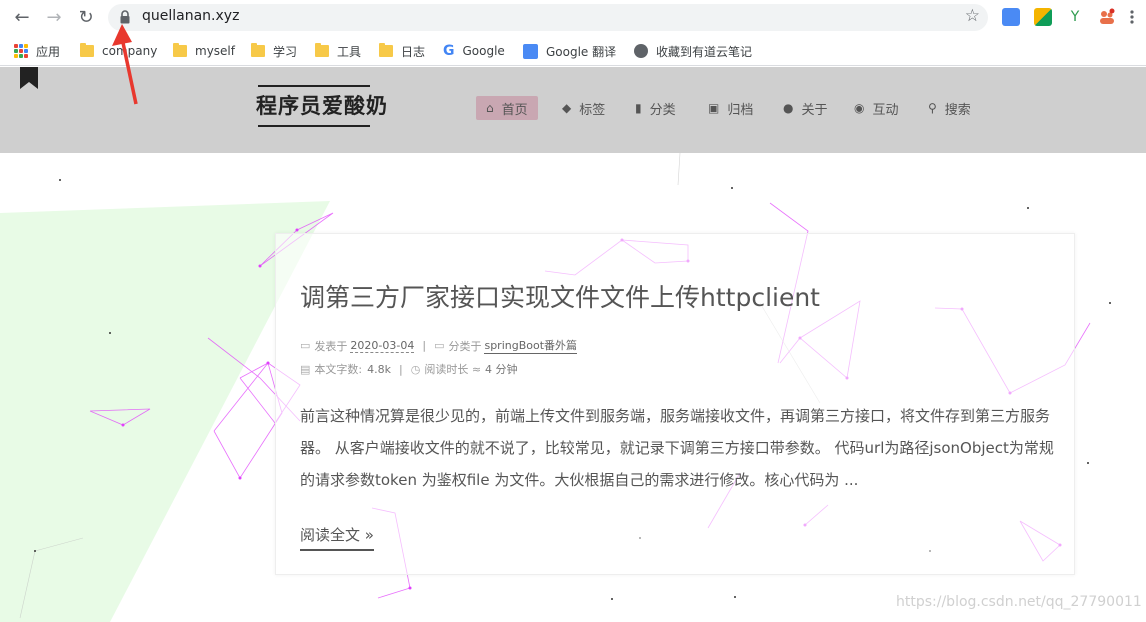 This screenshot has height=622, width=1146. I want to click on brand-bottom-line, so click(314, 126).